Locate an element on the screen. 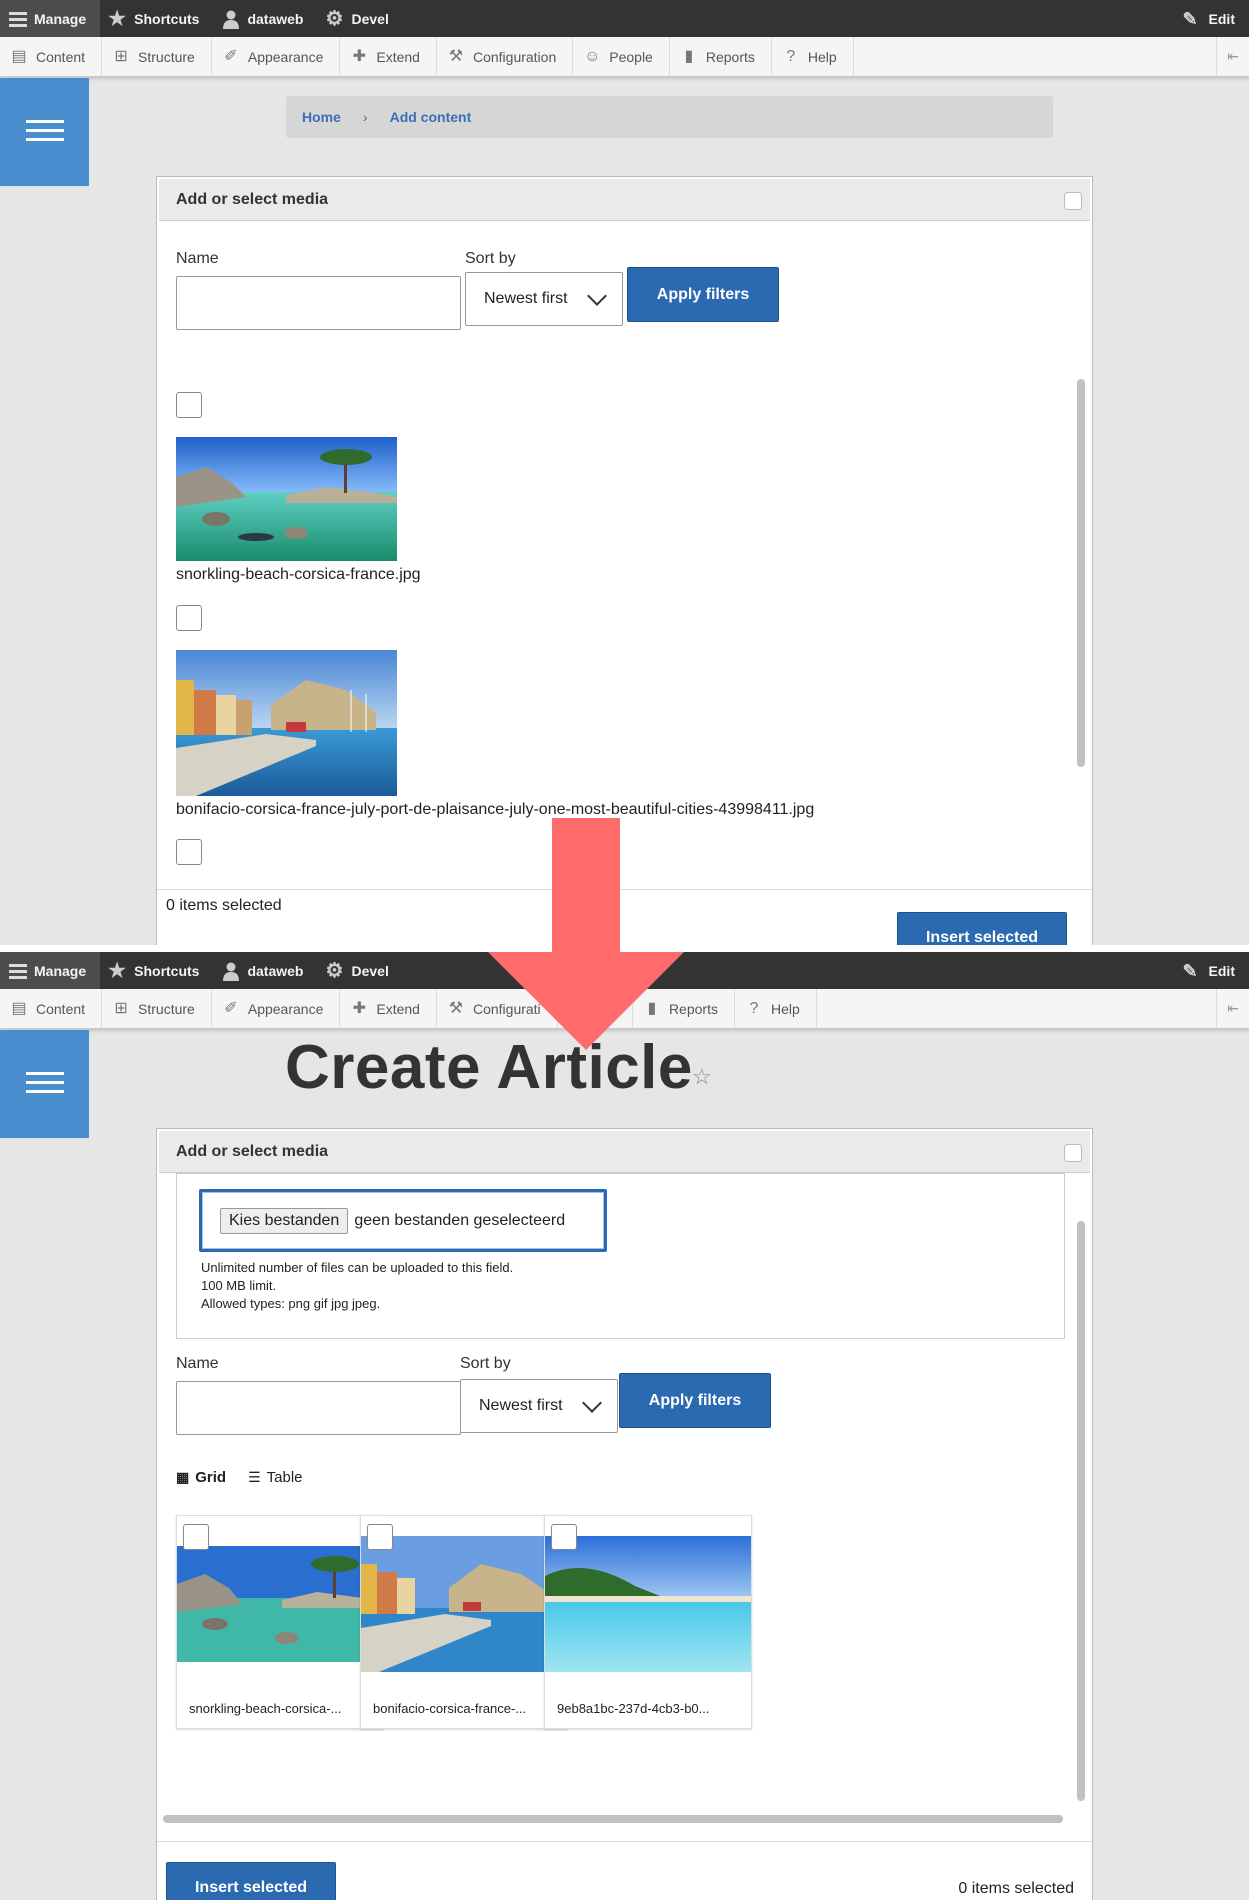 This screenshot has height=1900, width=1249. wrench-icon: ⚒ is located at coordinates (456, 1008).